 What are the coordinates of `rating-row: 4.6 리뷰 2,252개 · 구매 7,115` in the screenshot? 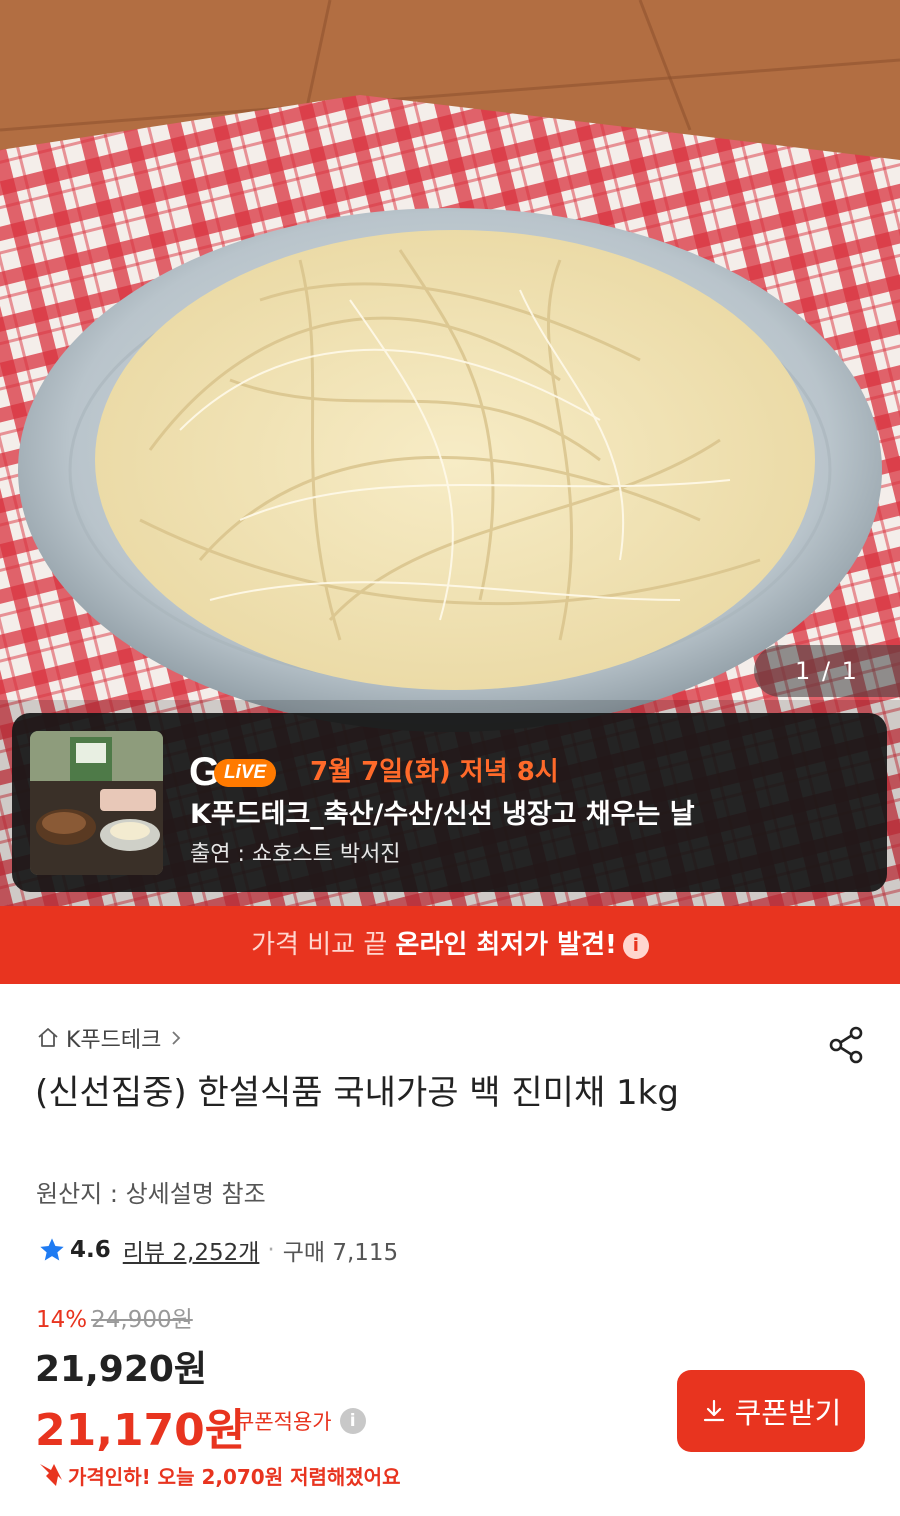 It's located at (218, 1250).